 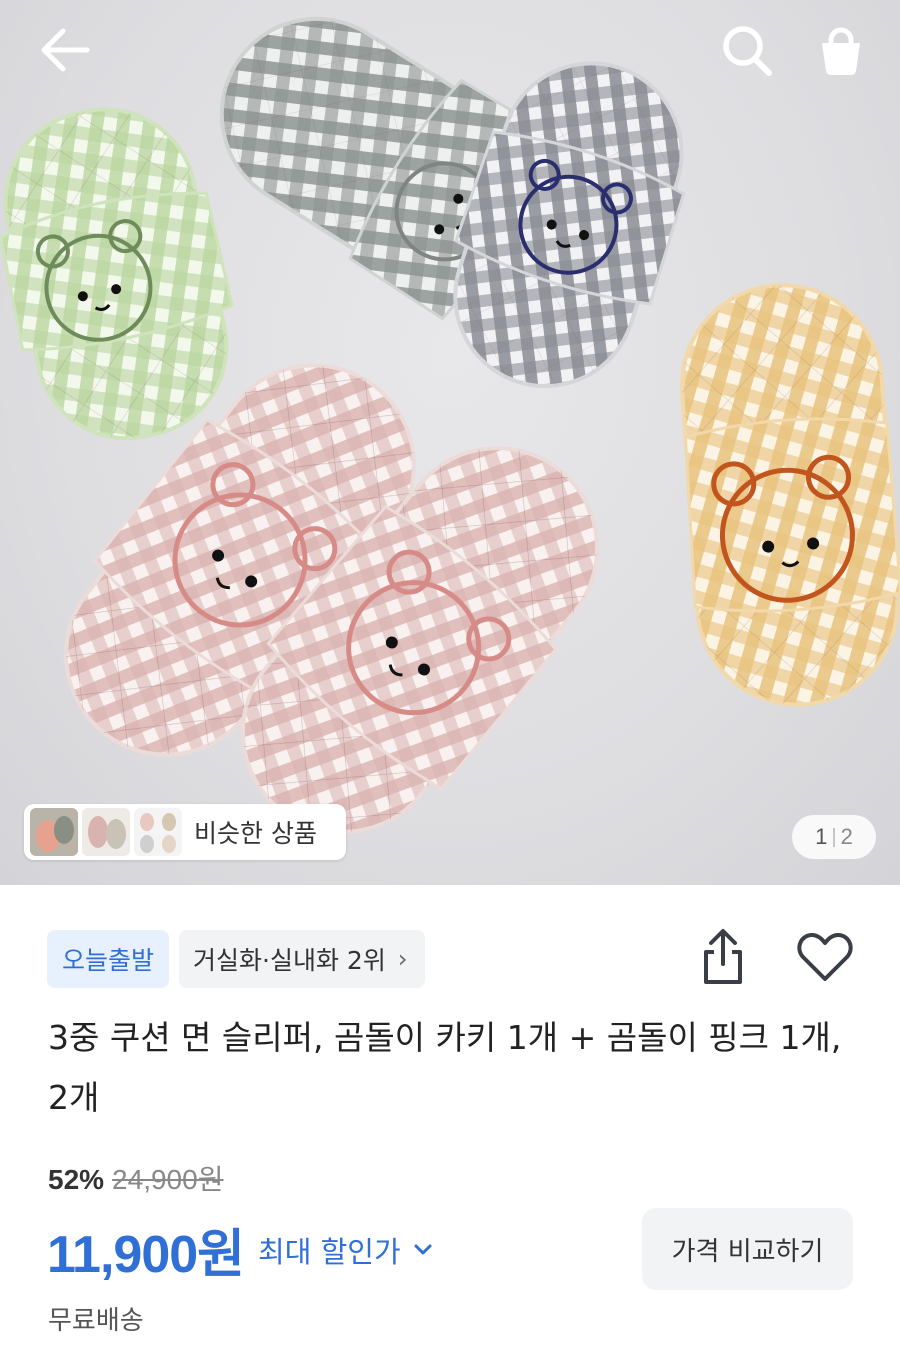 I want to click on arrow-left-icon, so click(x=65, y=50).